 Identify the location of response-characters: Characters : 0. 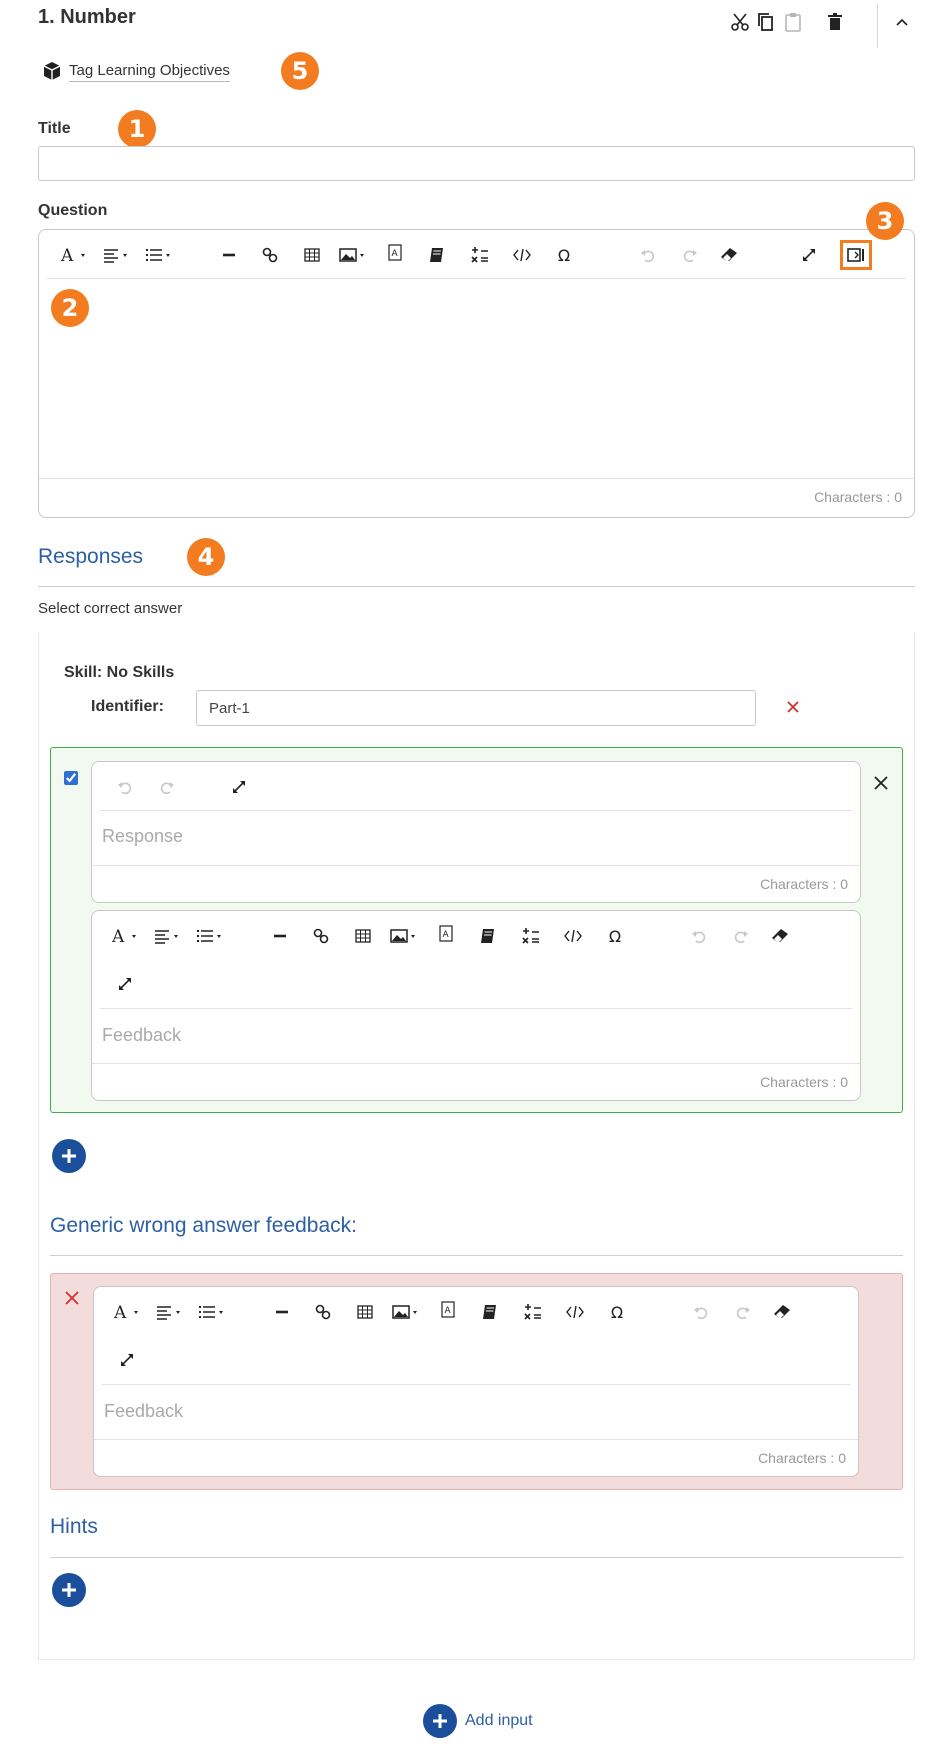
(804, 884).